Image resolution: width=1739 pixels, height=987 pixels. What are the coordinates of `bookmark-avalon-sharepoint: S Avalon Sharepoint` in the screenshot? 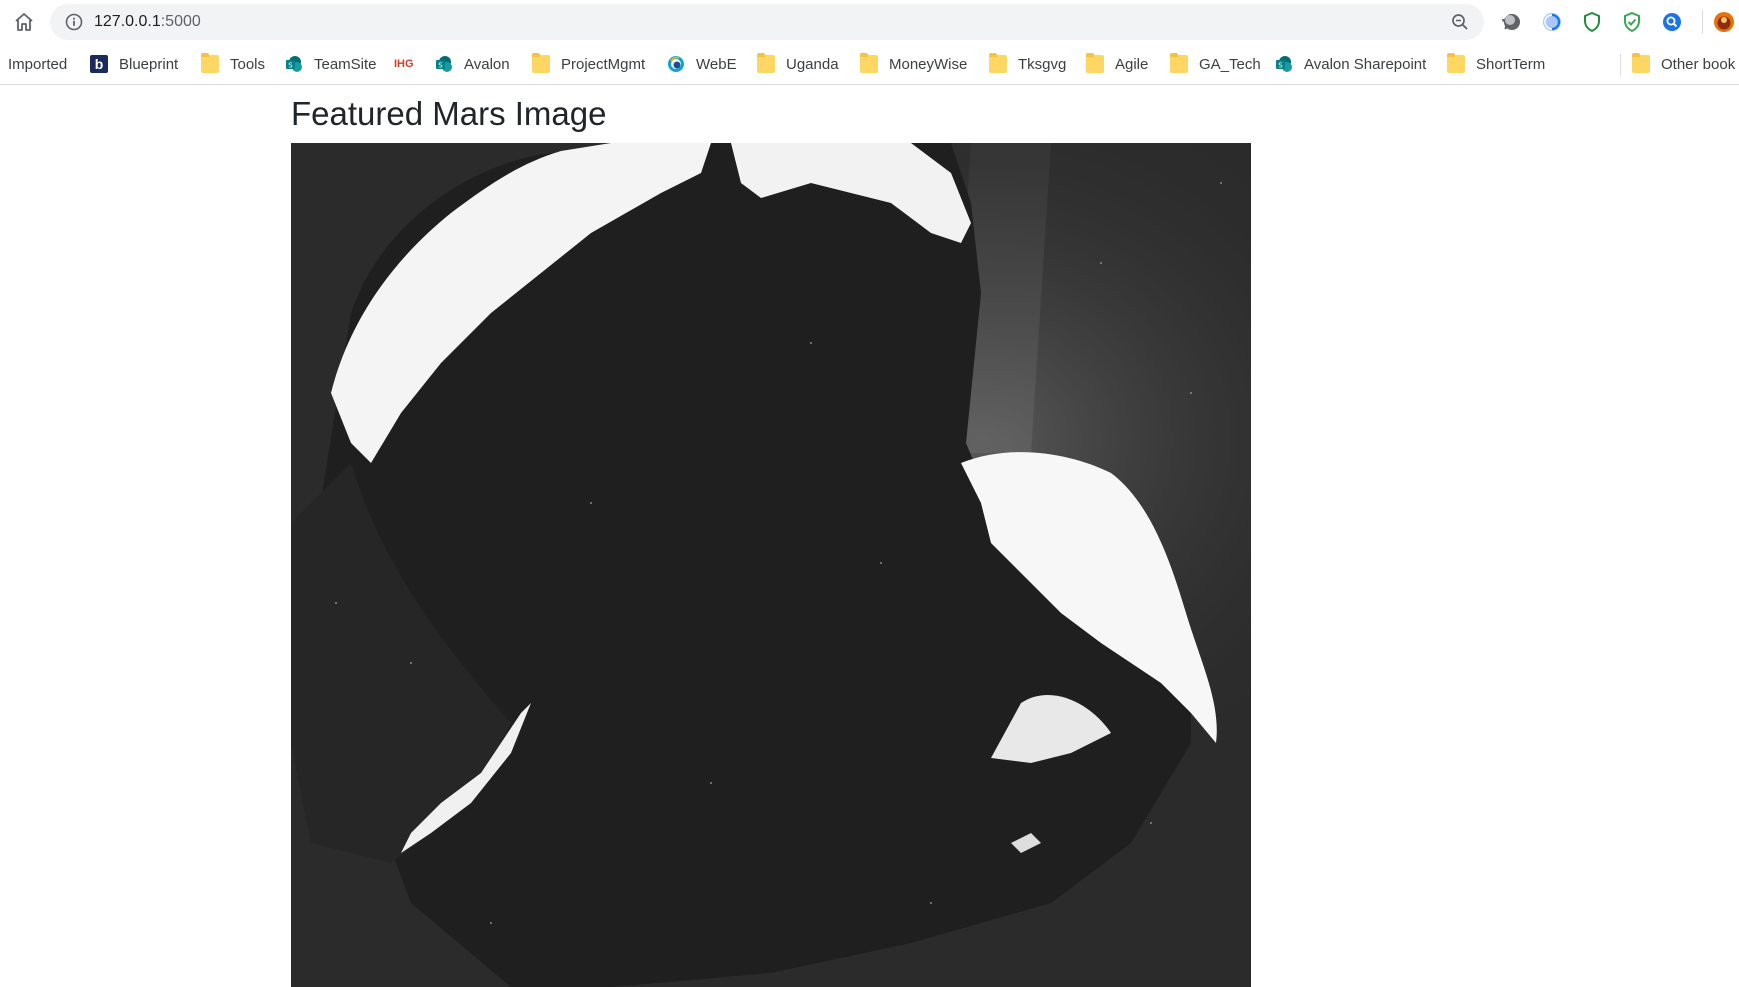 It's located at (1350, 64).